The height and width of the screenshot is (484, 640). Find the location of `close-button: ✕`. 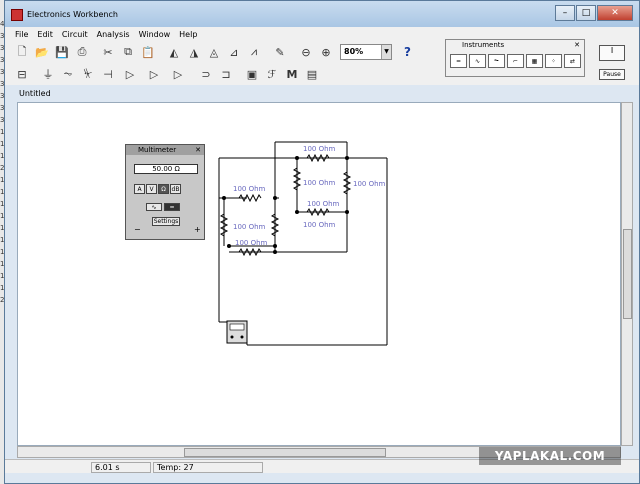

close-button: ✕ is located at coordinates (615, 13).